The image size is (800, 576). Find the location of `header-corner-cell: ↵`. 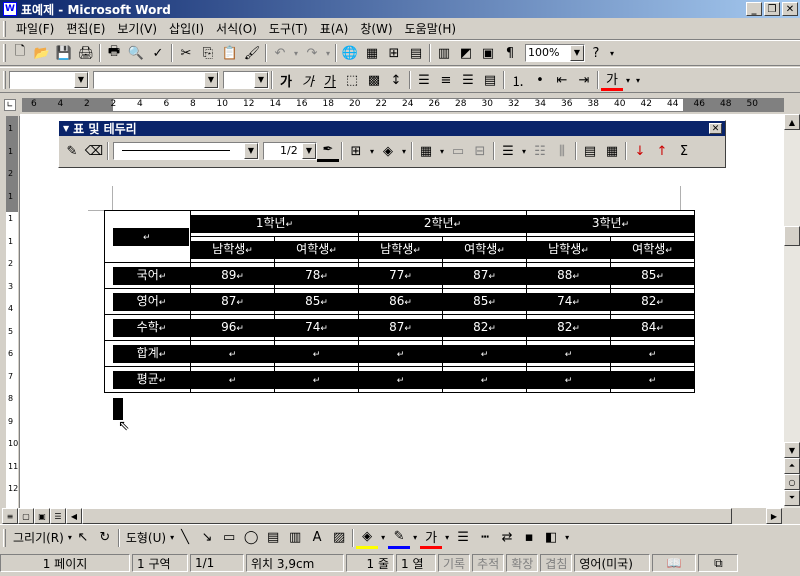

header-corner-cell: ↵ is located at coordinates (147, 236).